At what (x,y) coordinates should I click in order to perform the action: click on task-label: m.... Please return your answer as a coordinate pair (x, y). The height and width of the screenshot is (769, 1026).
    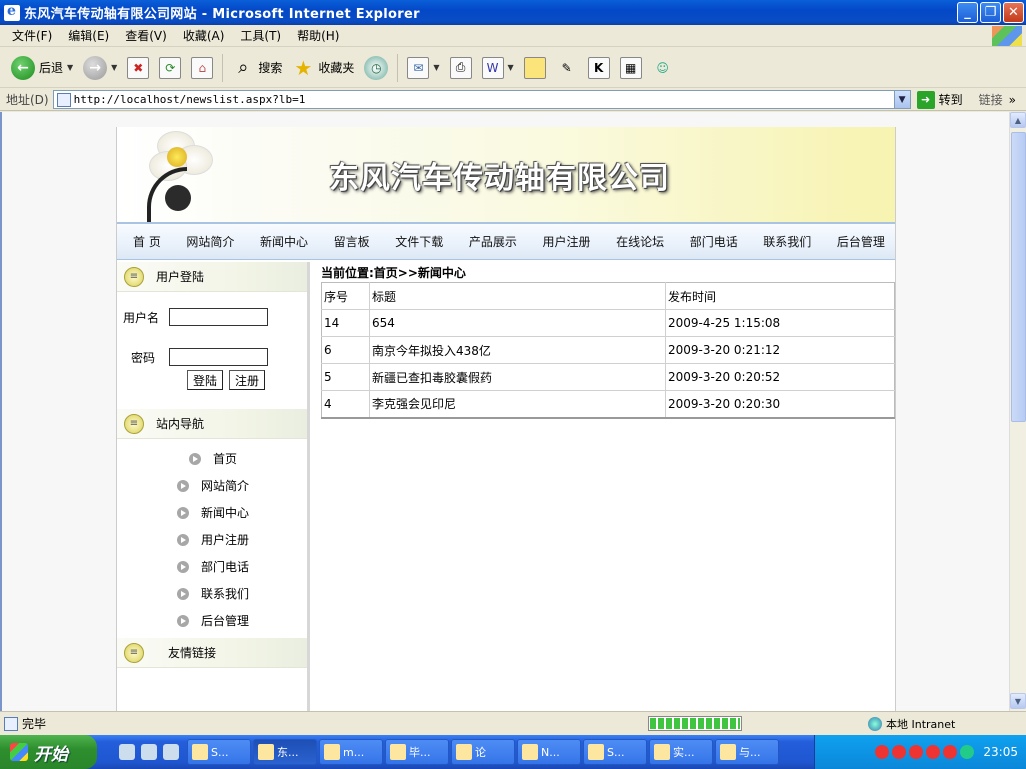
    Looking at the image, I should click on (354, 752).